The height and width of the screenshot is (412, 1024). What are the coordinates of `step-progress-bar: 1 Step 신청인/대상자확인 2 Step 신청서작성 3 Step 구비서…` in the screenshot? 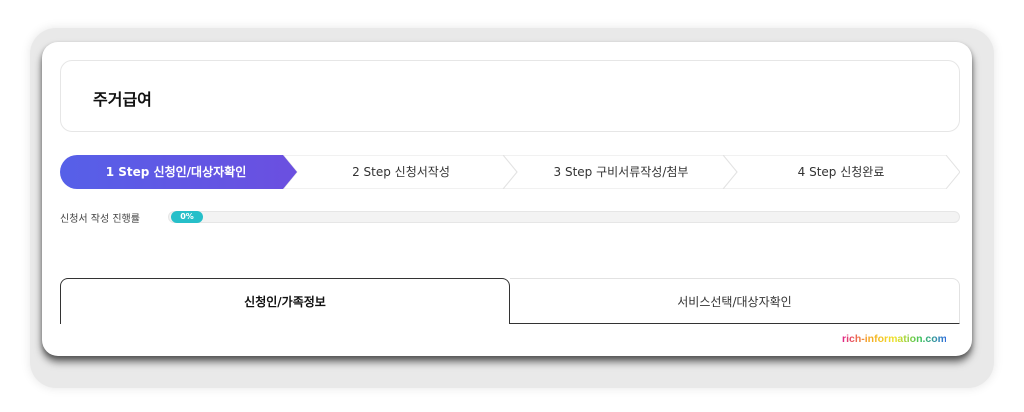 It's located at (510, 172).